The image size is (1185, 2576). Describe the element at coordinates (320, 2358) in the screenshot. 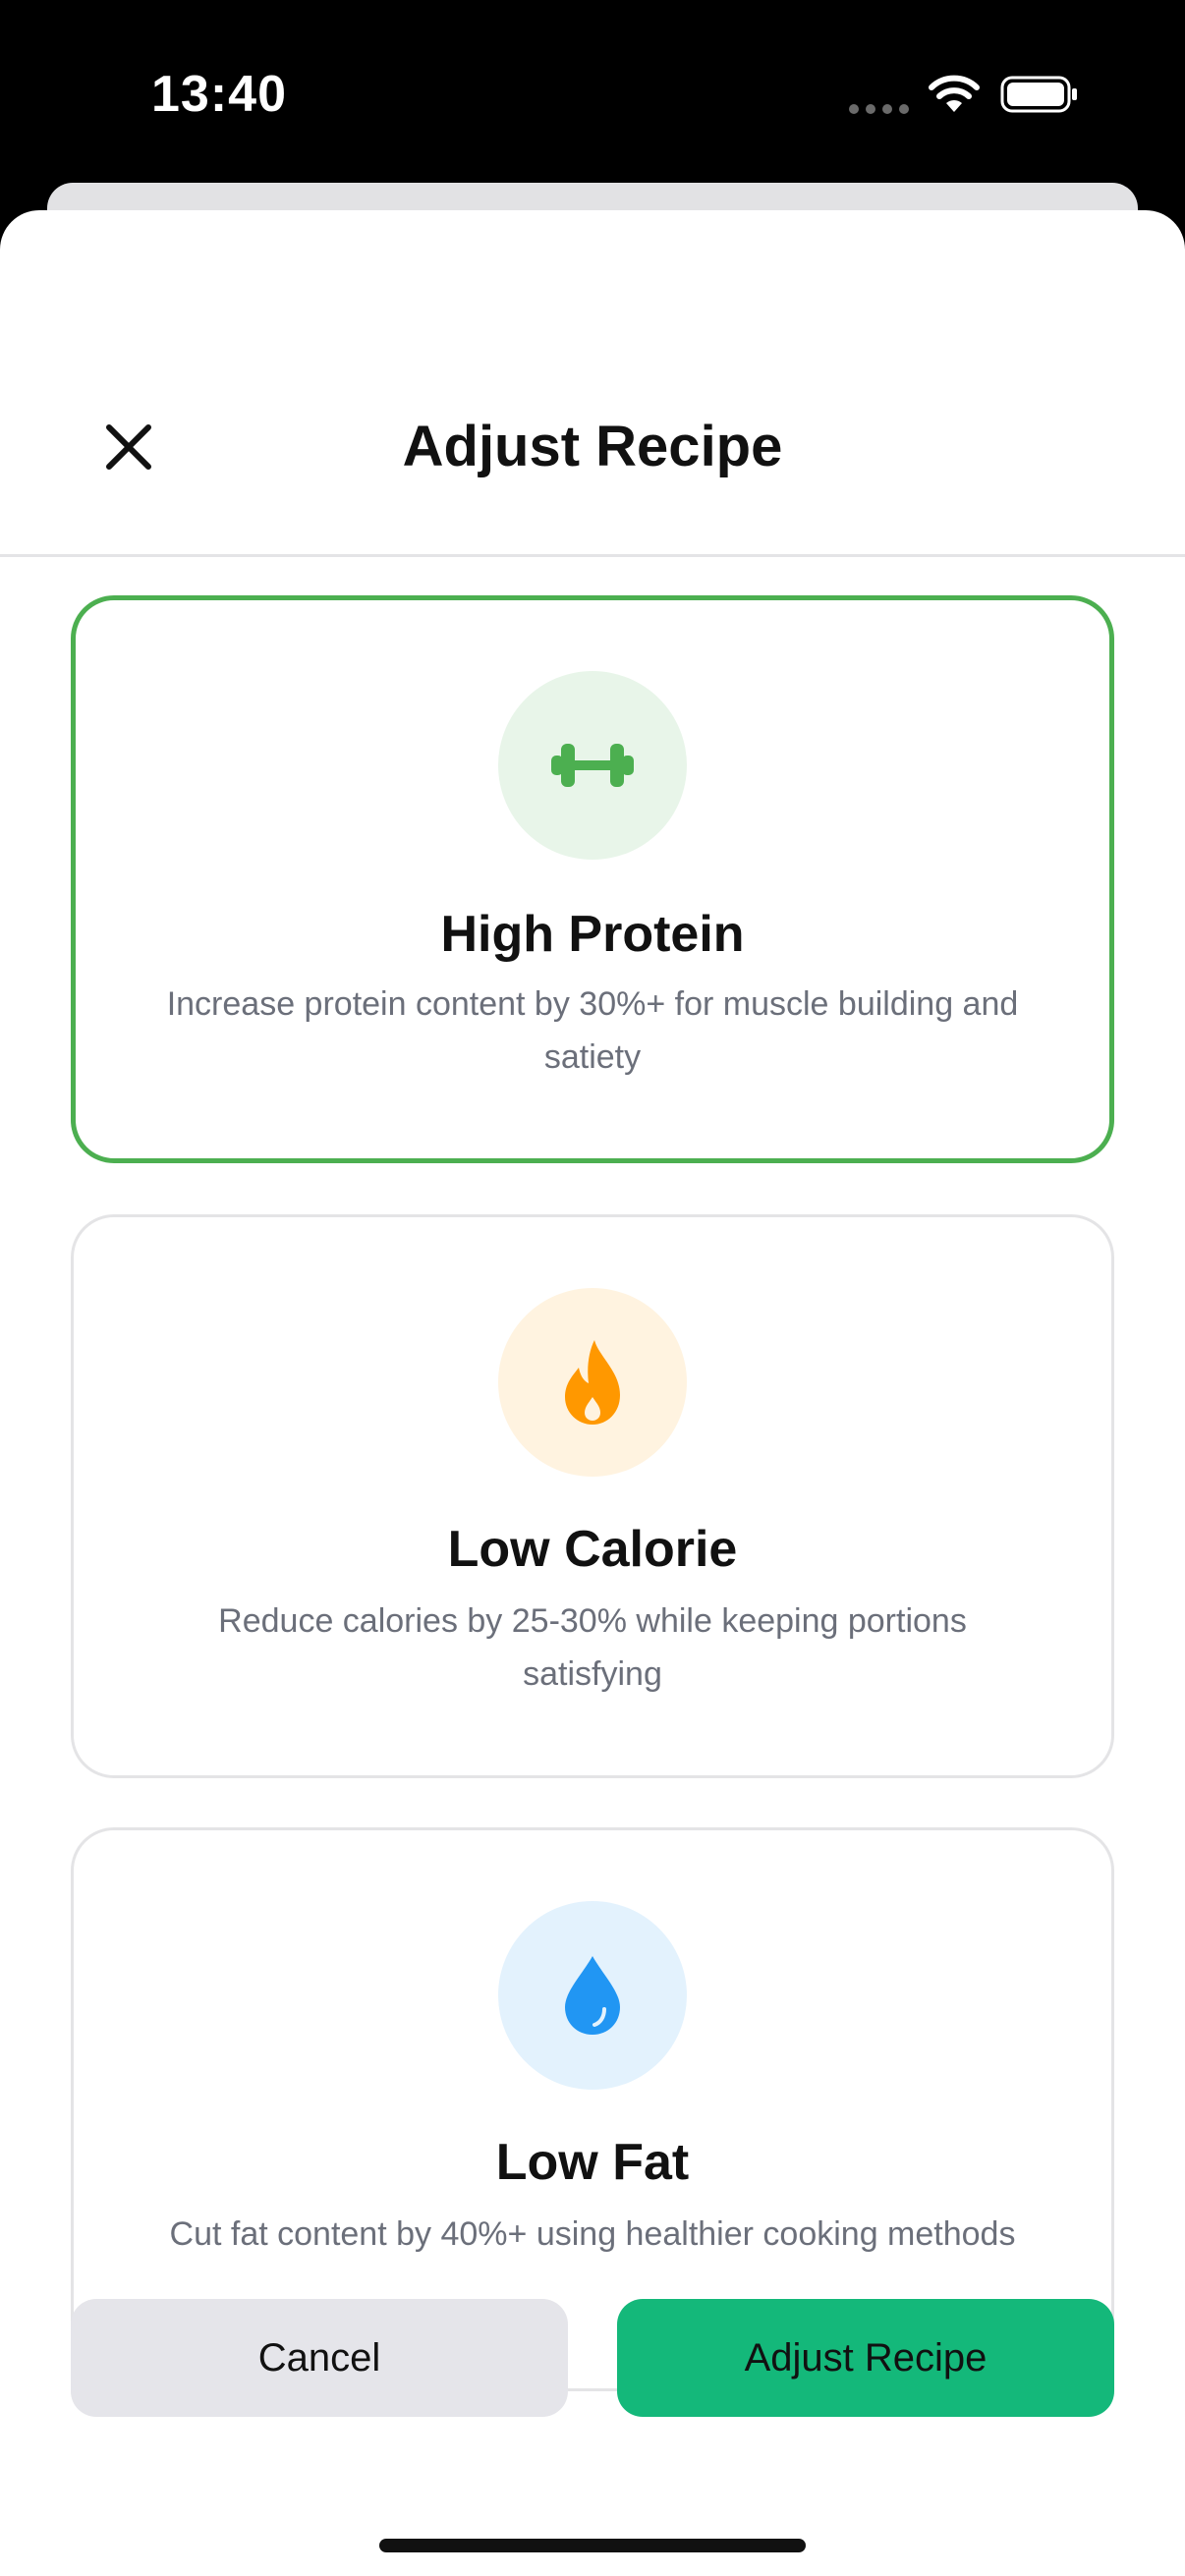

I see `cancel-button: Cancel` at that location.